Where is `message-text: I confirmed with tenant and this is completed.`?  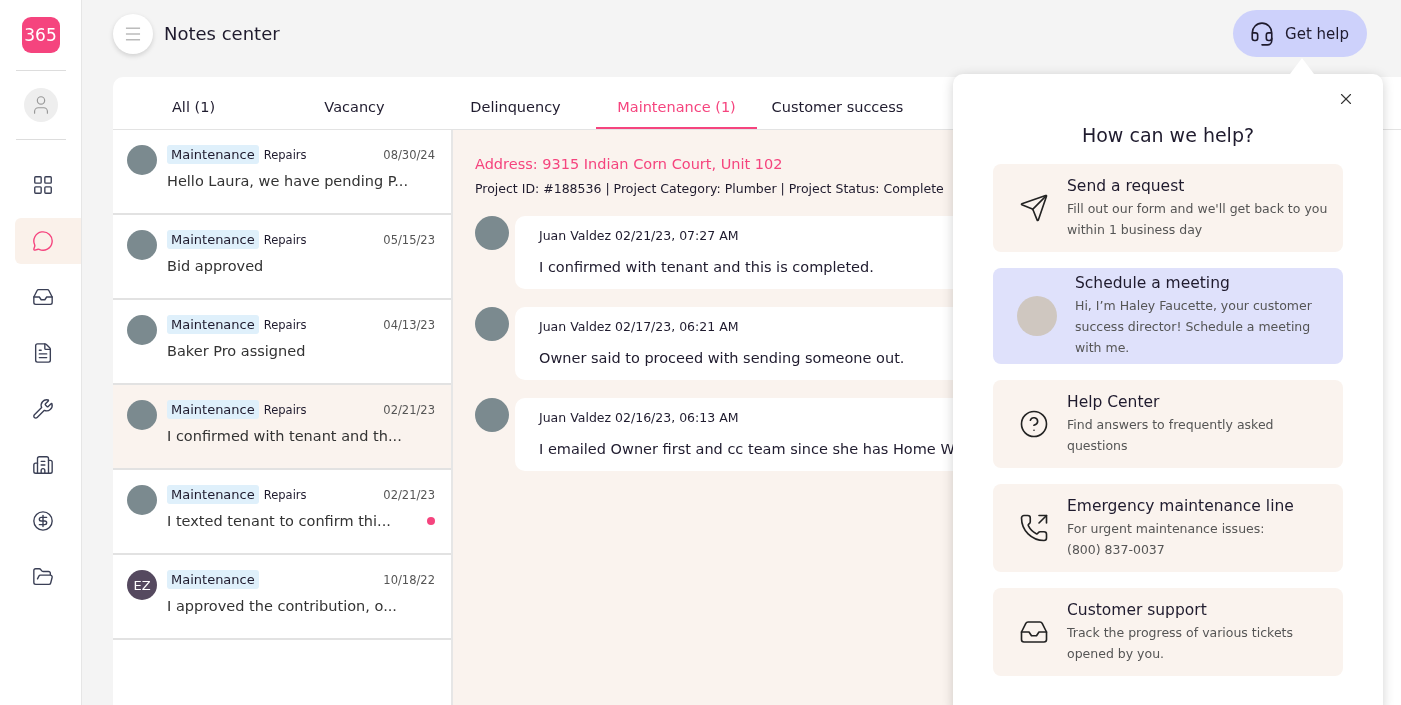 message-text: I confirmed with tenant and this is completed. is located at coordinates (707, 267).